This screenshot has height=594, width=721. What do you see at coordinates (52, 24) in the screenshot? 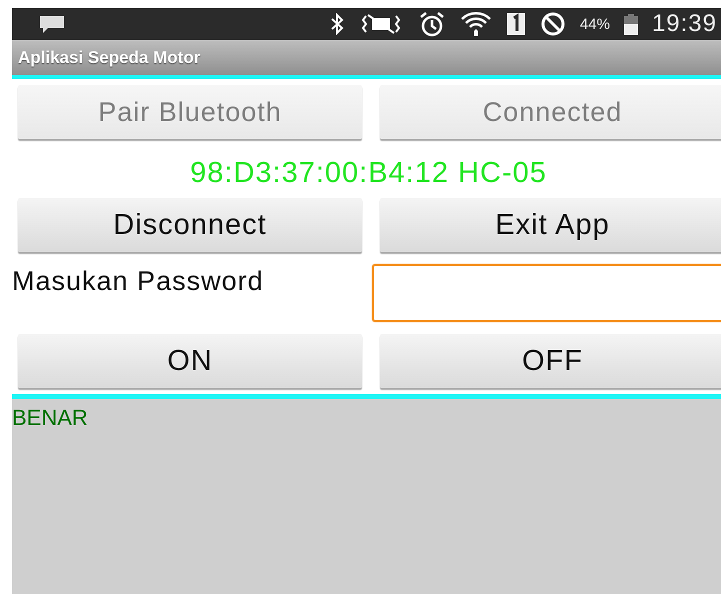
I see `chat-icon` at bounding box center [52, 24].